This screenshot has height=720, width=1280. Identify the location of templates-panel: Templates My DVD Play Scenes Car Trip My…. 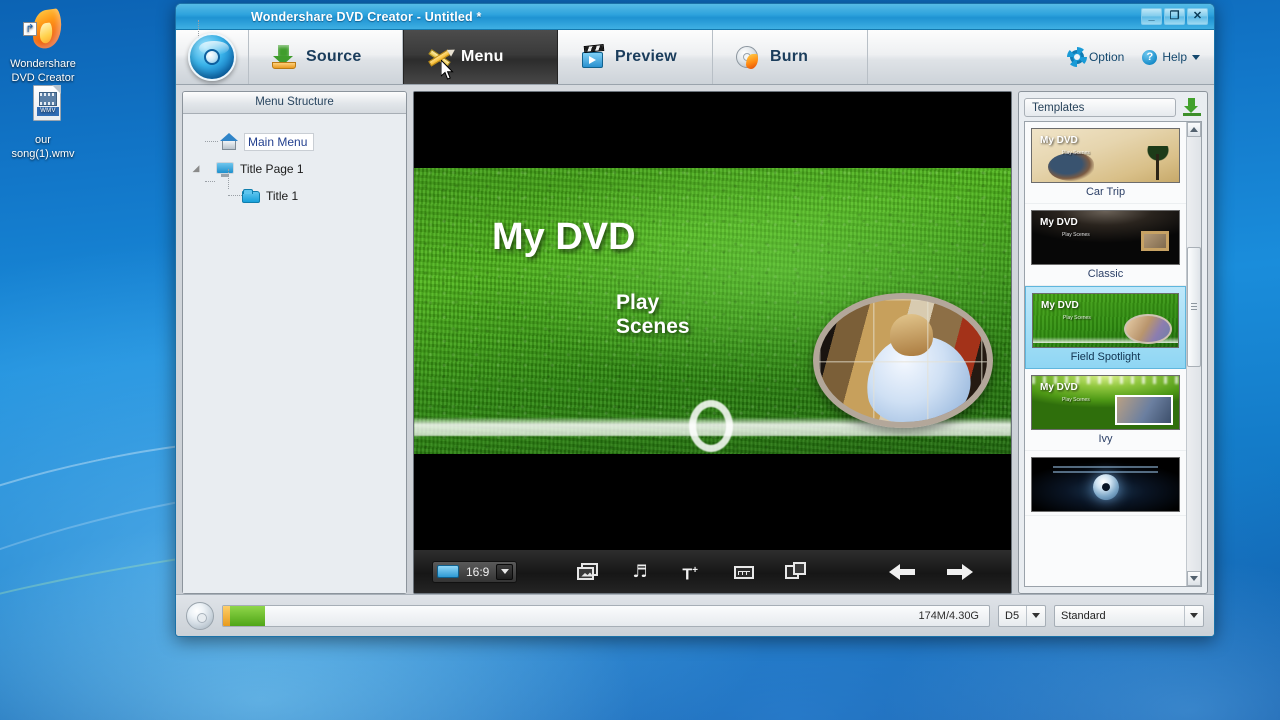
(1113, 342).